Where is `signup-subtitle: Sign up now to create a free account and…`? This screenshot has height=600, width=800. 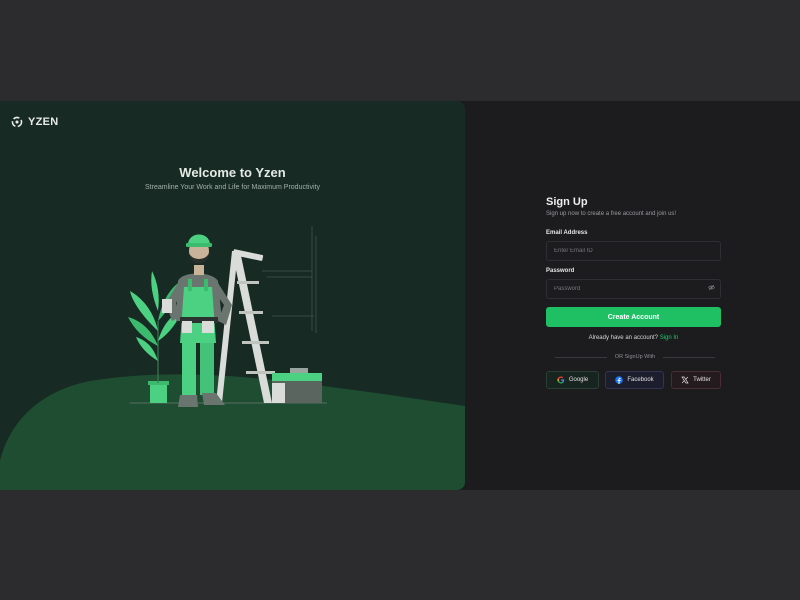
signup-subtitle: Sign up now to create a free account and… is located at coordinates (611, 214).